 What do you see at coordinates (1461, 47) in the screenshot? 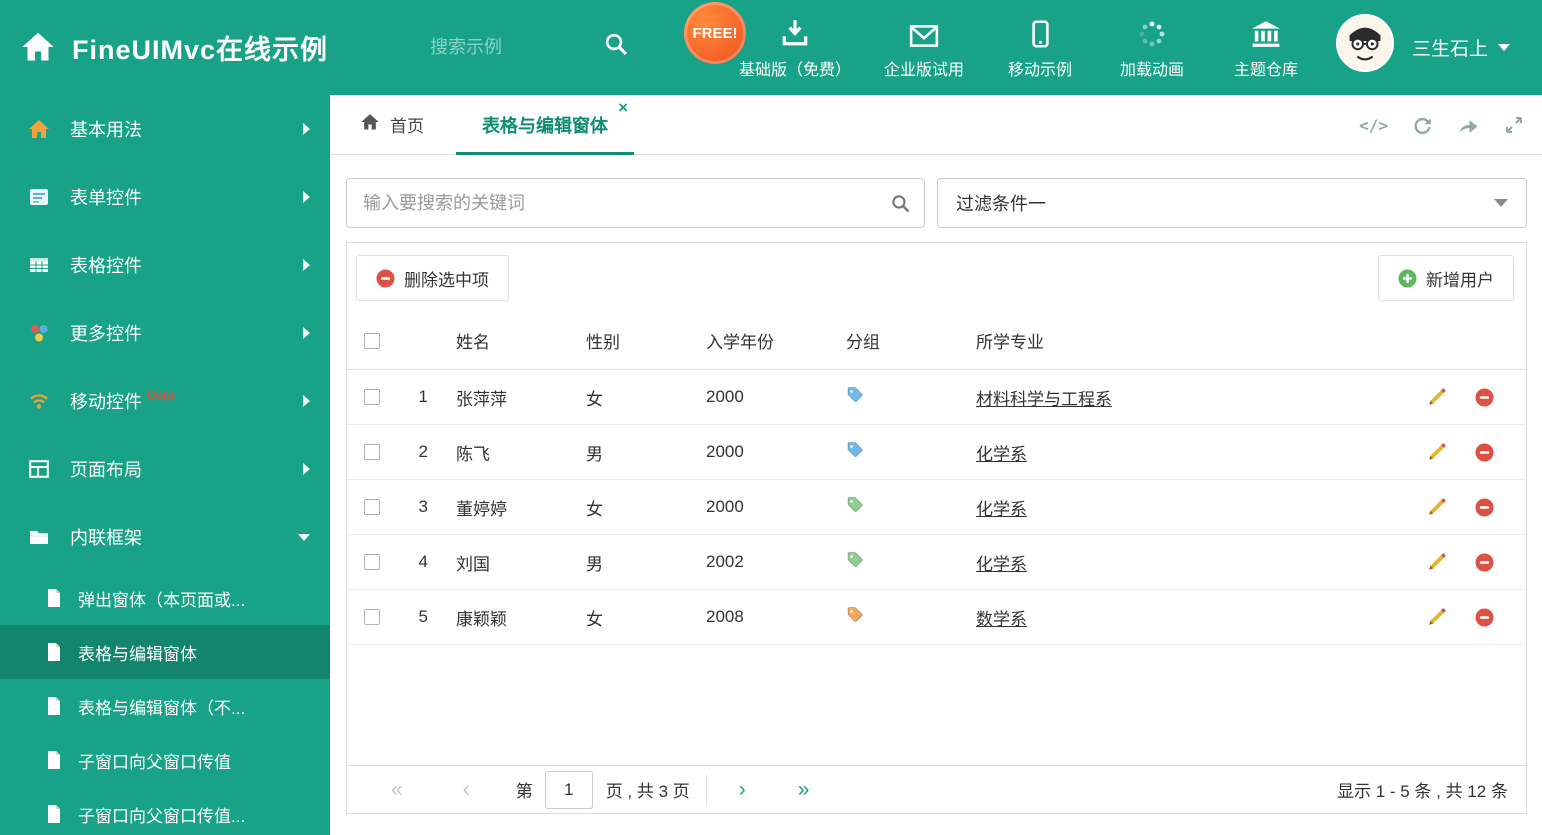
I see `user-menu: 三生石上` at bounding box center [1461, 47].